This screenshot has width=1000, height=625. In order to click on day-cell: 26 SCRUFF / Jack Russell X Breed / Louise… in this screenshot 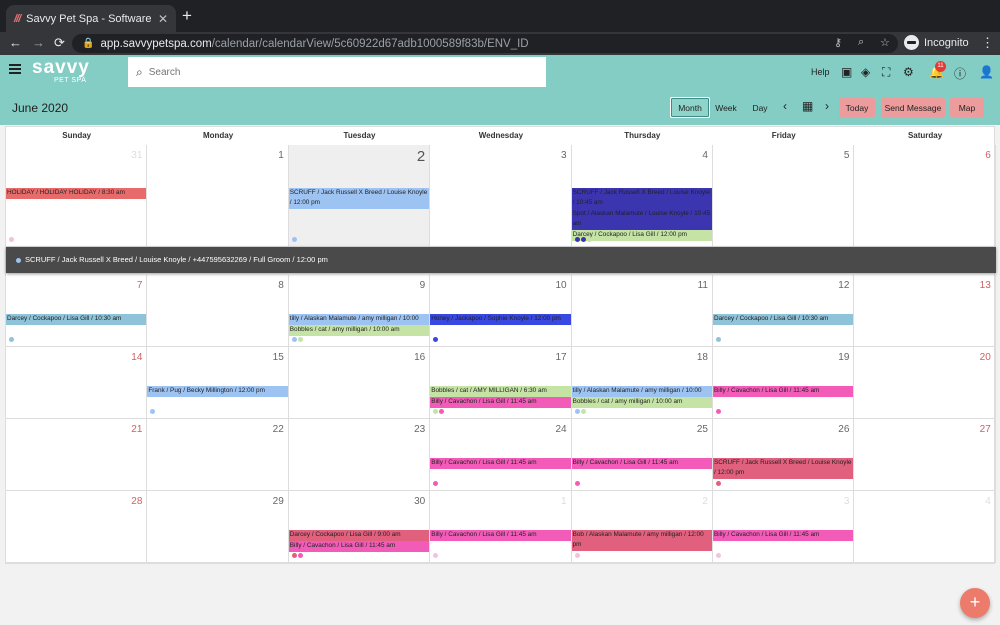, I will do `click(784, 455)`.